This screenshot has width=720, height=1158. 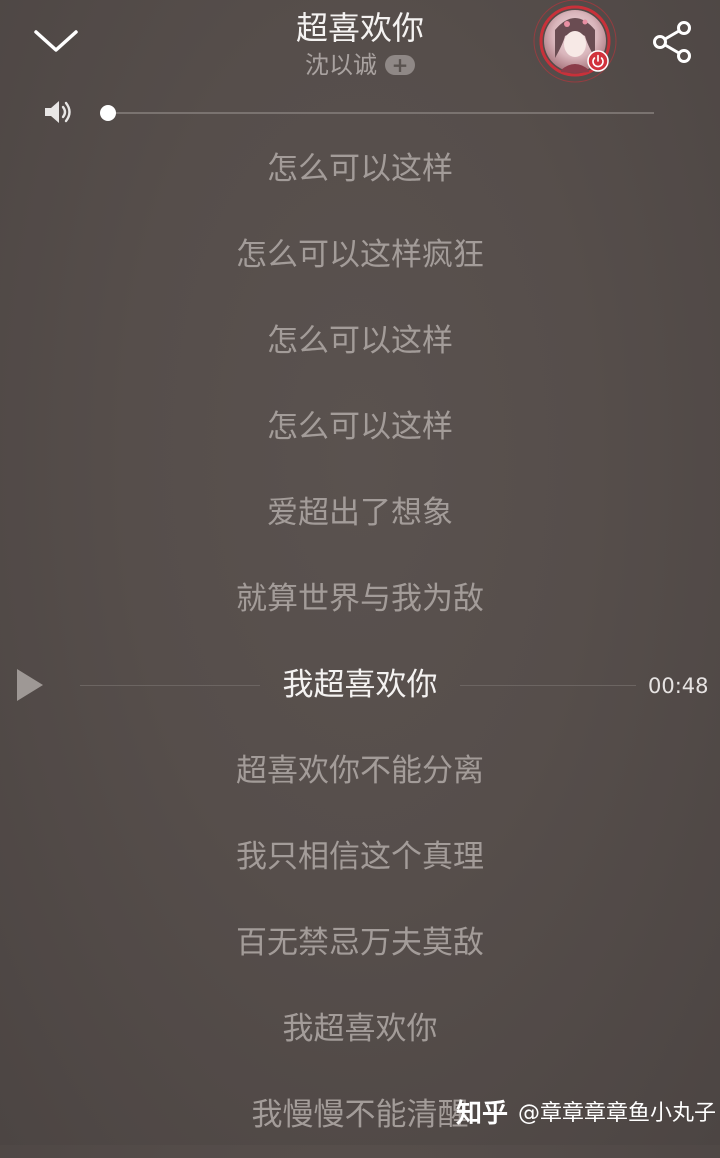 I want to click on share-button, so click(x=672, y=42).